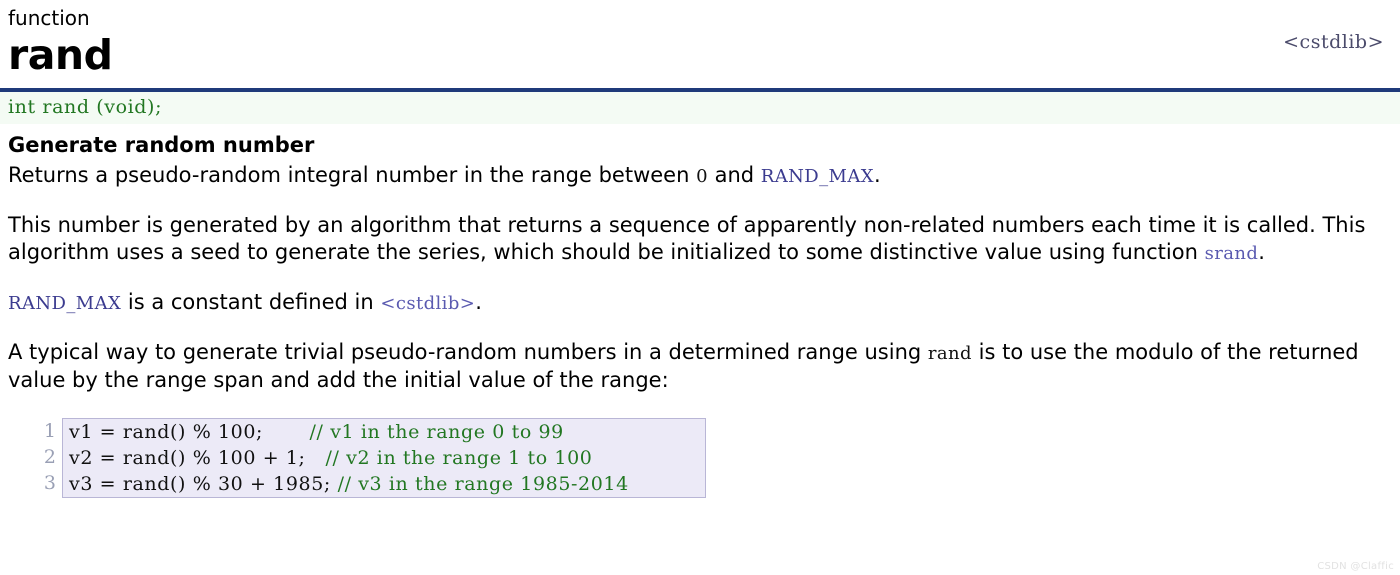 This screenshot has height=575, width=1400. I want to click on line-number: 2, so click(49, 457).